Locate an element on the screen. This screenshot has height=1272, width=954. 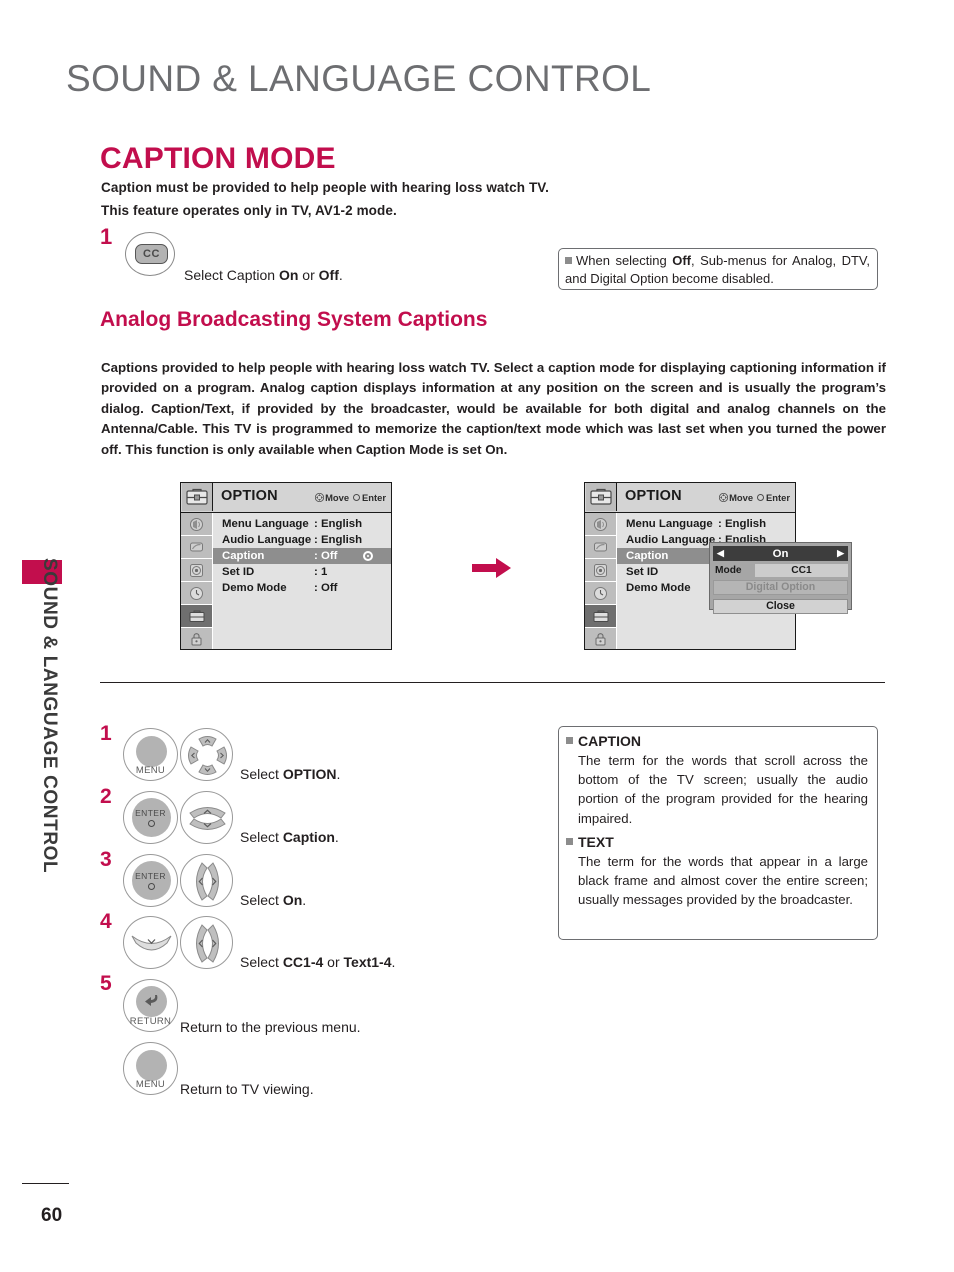
step-number-4: 4 is located at coordinates (106, 921).